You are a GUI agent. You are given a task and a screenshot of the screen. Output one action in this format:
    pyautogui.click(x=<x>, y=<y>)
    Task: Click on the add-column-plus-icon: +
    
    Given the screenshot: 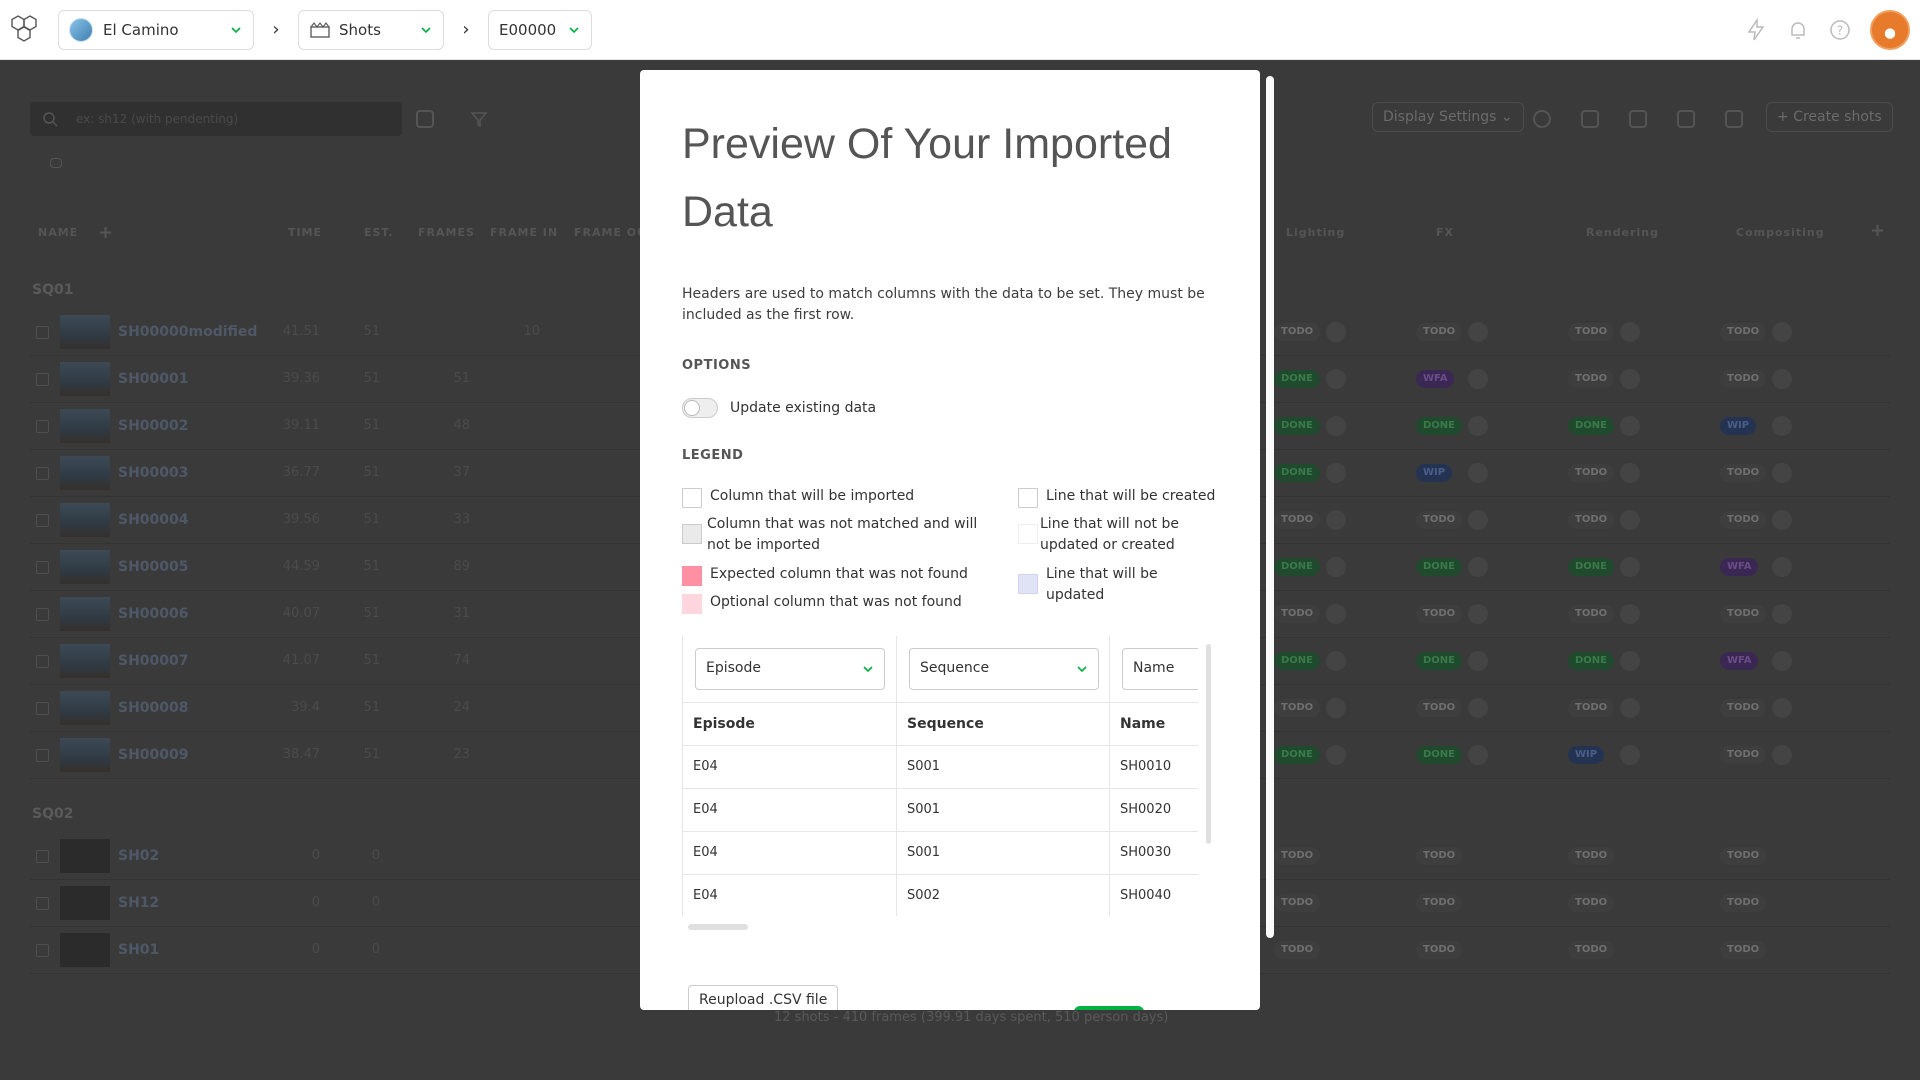 What is the action you would take?
    pyautogui.click(x=106, y=232)
    